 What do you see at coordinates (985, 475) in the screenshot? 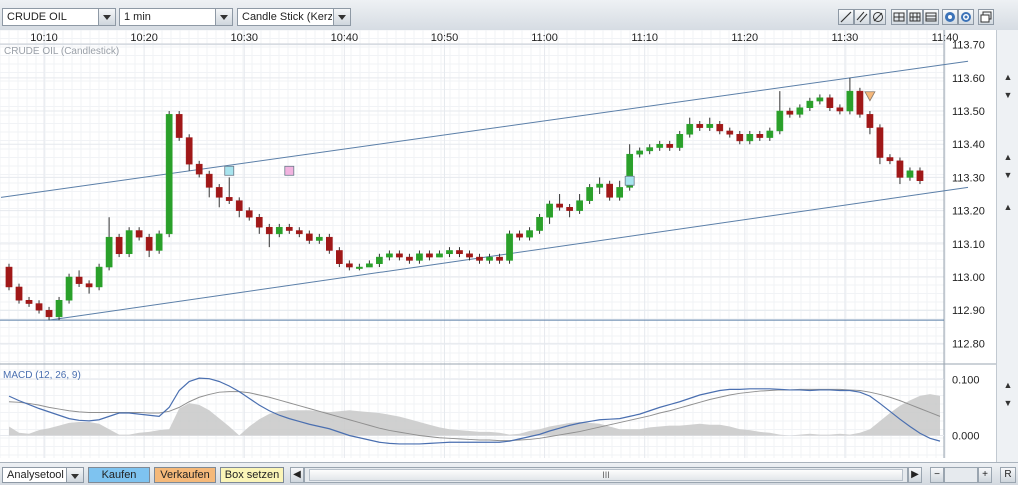
I see `zoom-in-button: +` at bounding box center [985, 475].